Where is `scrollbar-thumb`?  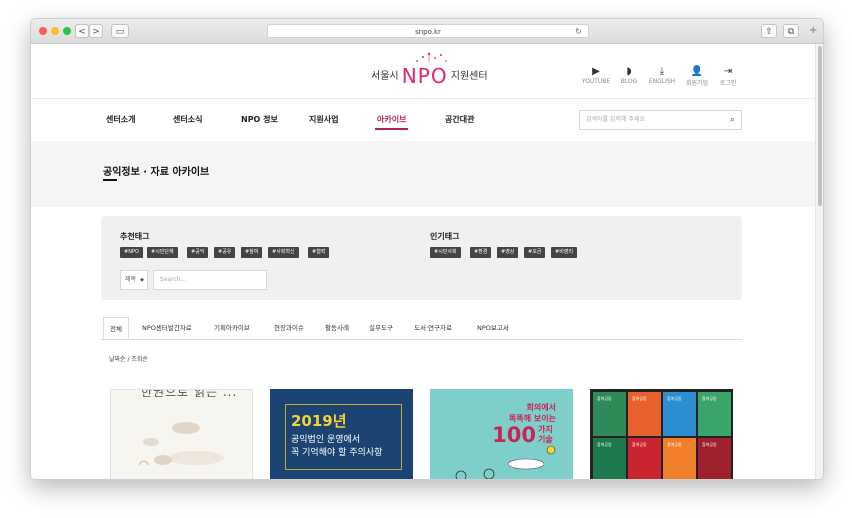 scrollbar-thumb is located at coordinates (820, 126).